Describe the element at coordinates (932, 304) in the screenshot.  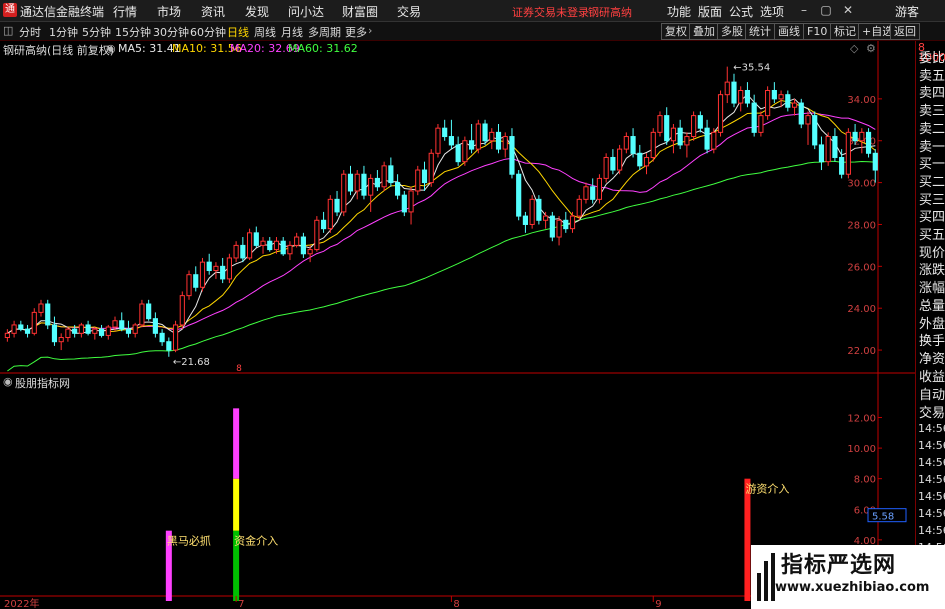
I see `panel-item-14: 总量` at that location.